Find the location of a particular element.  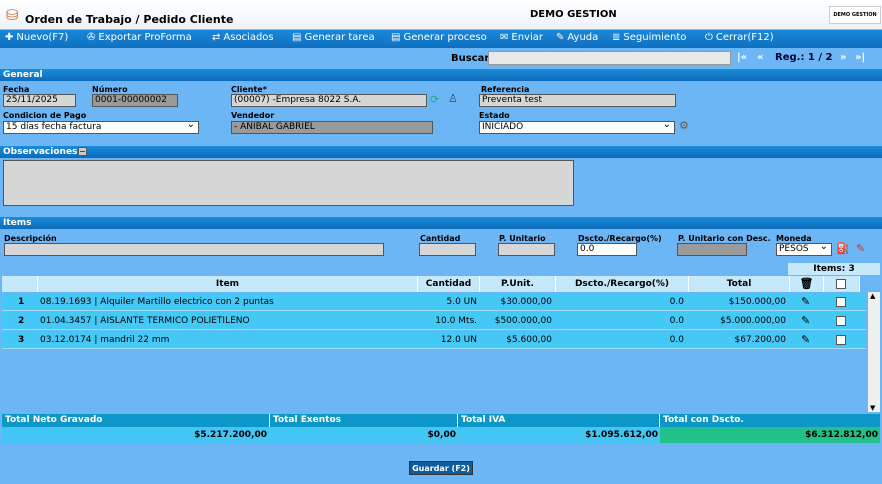

select-all-checkbox is located at coordinates (841, 284).